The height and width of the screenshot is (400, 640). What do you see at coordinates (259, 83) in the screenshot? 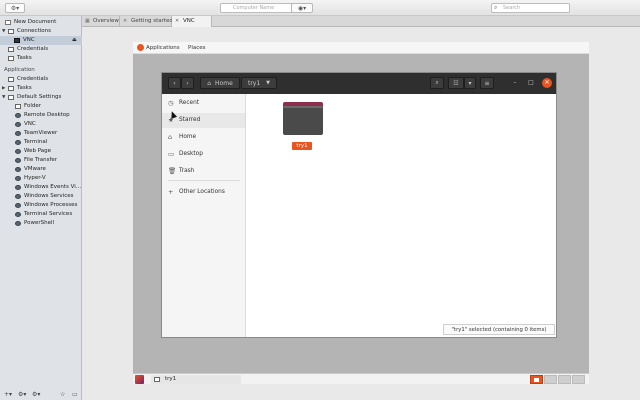
I see `breadcrumb-try1: try1 ▼` at bounding box center [259, 83].